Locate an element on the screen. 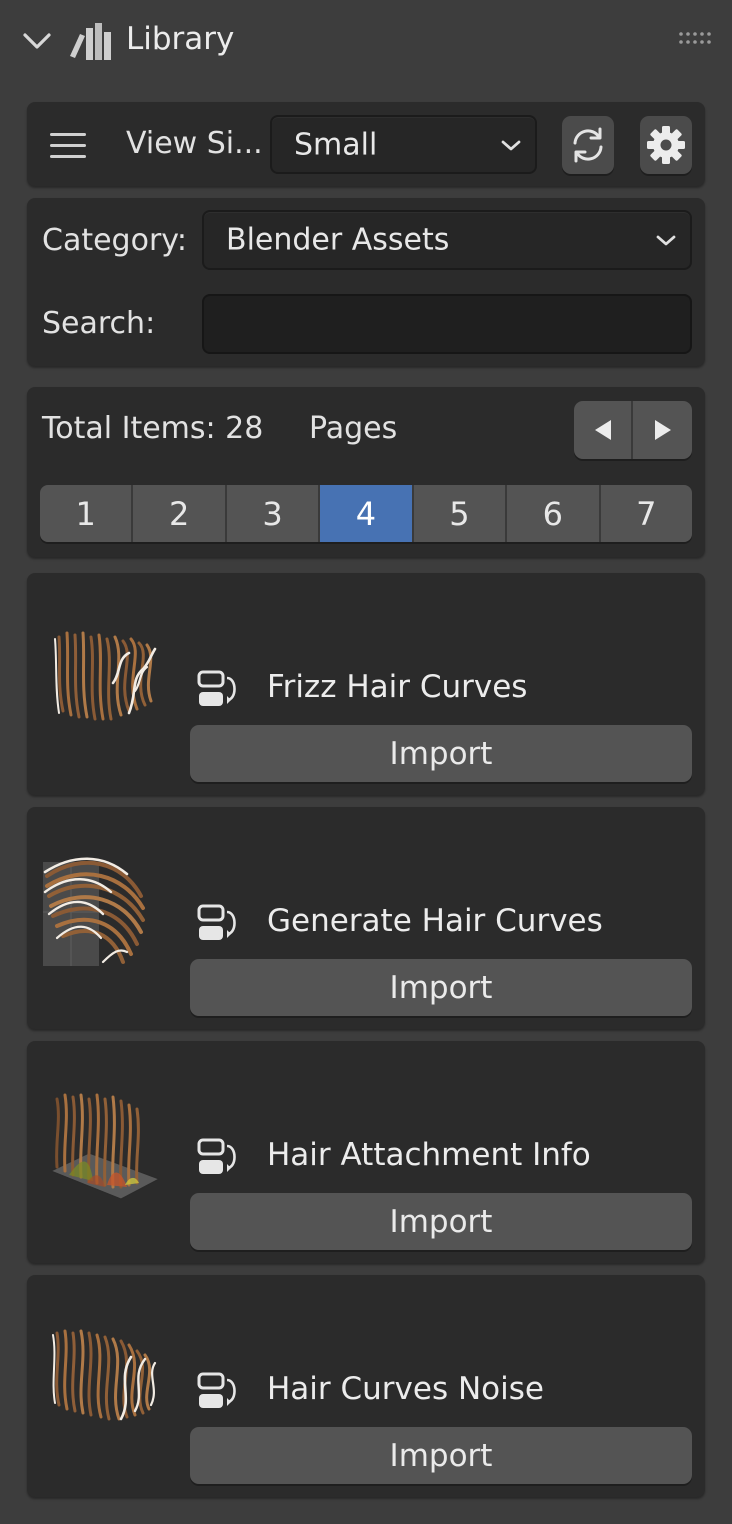  asset-name: Hair Curves Noise is located at coordinates (405, 1389).